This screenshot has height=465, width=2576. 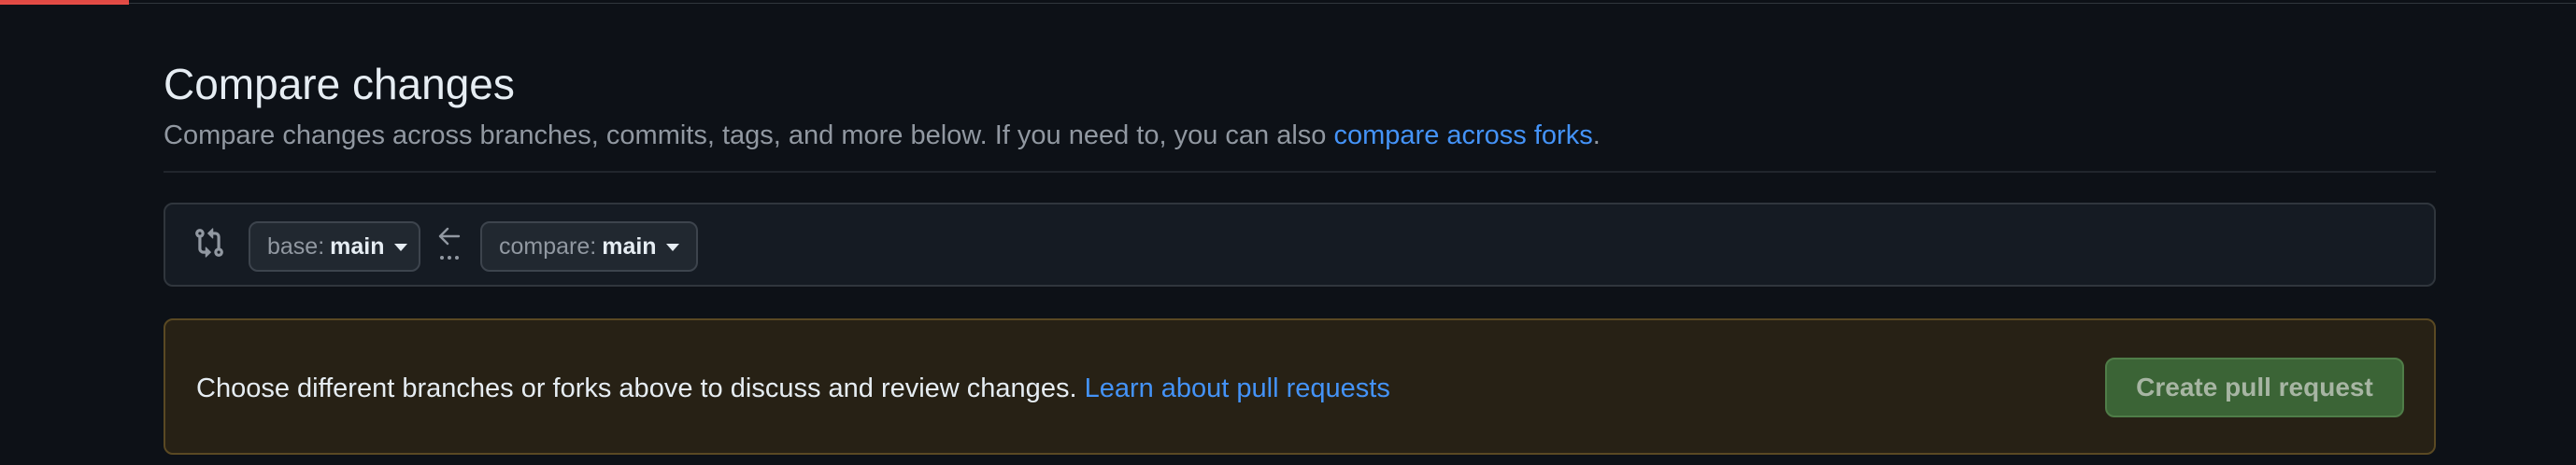 What do you see at coordinates (340, 84) in the screenshot?
I see `page-title: Compare changes` at bounding box center [340, 84].